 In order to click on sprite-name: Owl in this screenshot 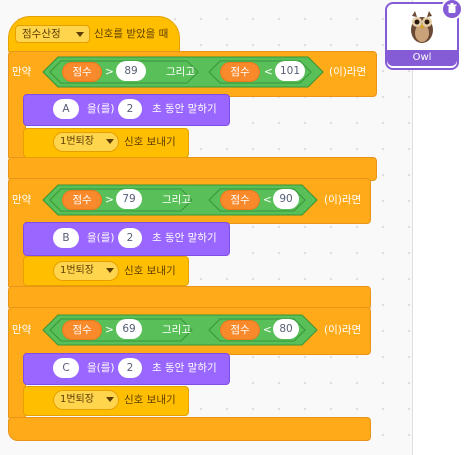, I will do `click(422, 58)`.